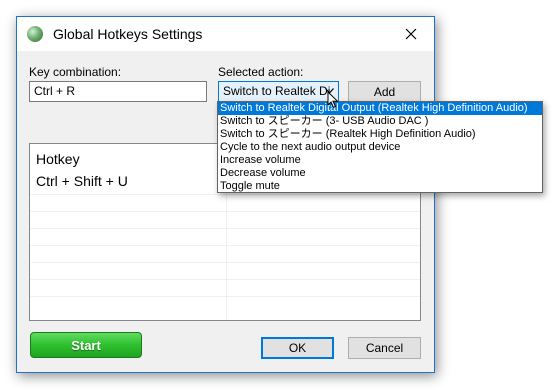  Describe the element at coordinates (82, 181) in the screenshot. I see `list-item: Ctrl + Shift + U` at that location.